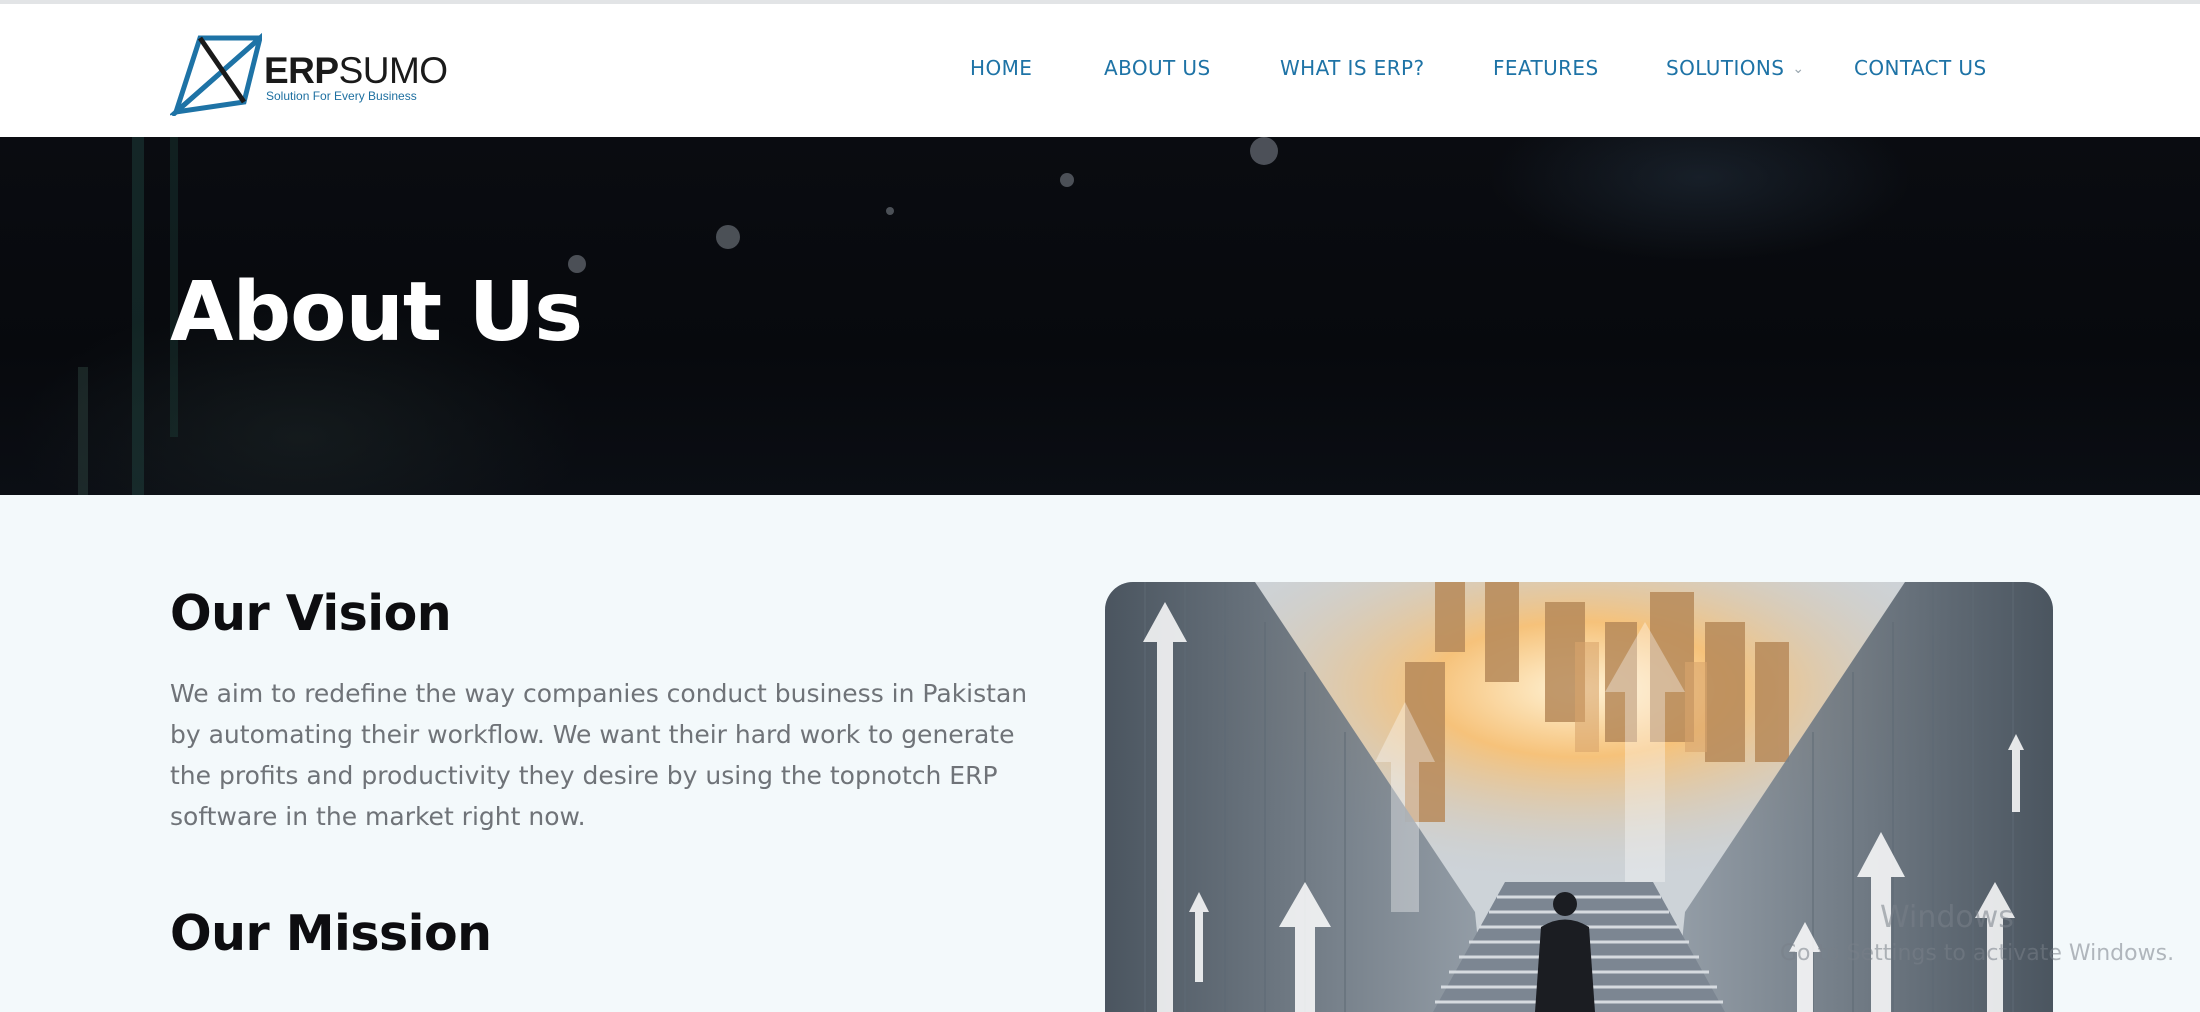 The image size is (2200, 1012). Describe the element at coordinates (216, 74) in the screenshot. I see `logo-mark-icon` at that location.